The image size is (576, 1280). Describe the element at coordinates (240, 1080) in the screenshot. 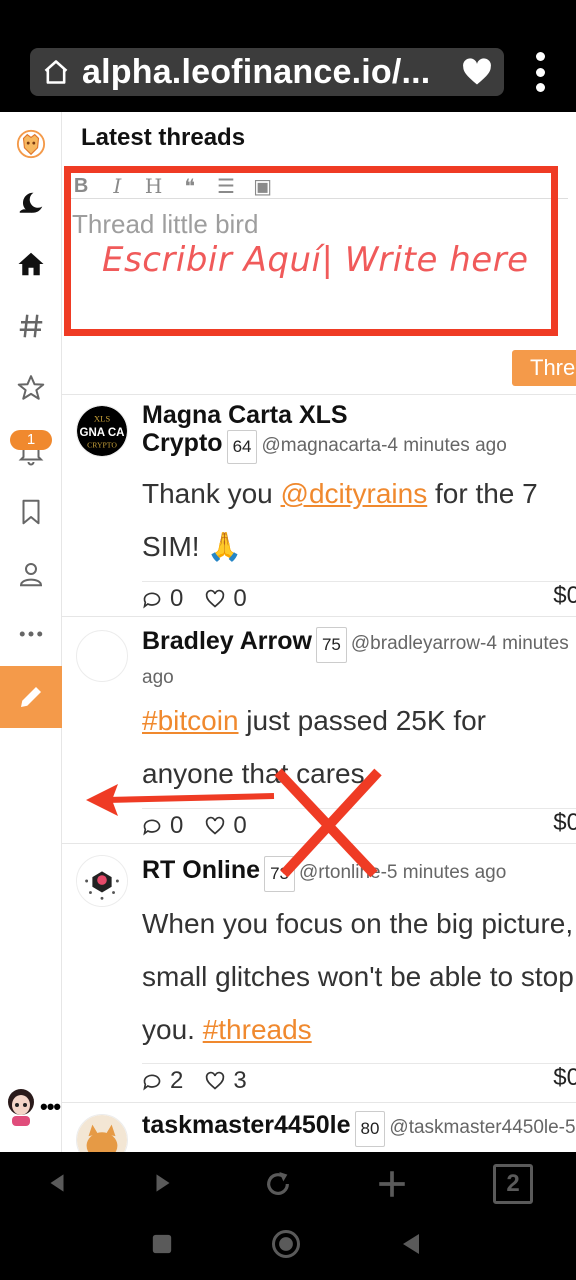

I see `like-count: 3` at that location.